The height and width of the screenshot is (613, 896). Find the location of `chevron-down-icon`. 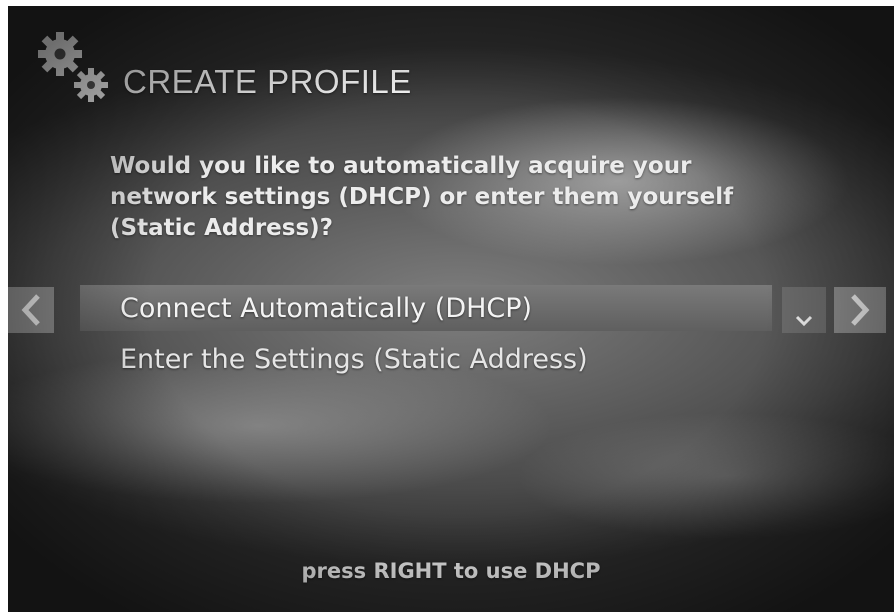

chevron-down-icon is located at coordinates (804, 321).